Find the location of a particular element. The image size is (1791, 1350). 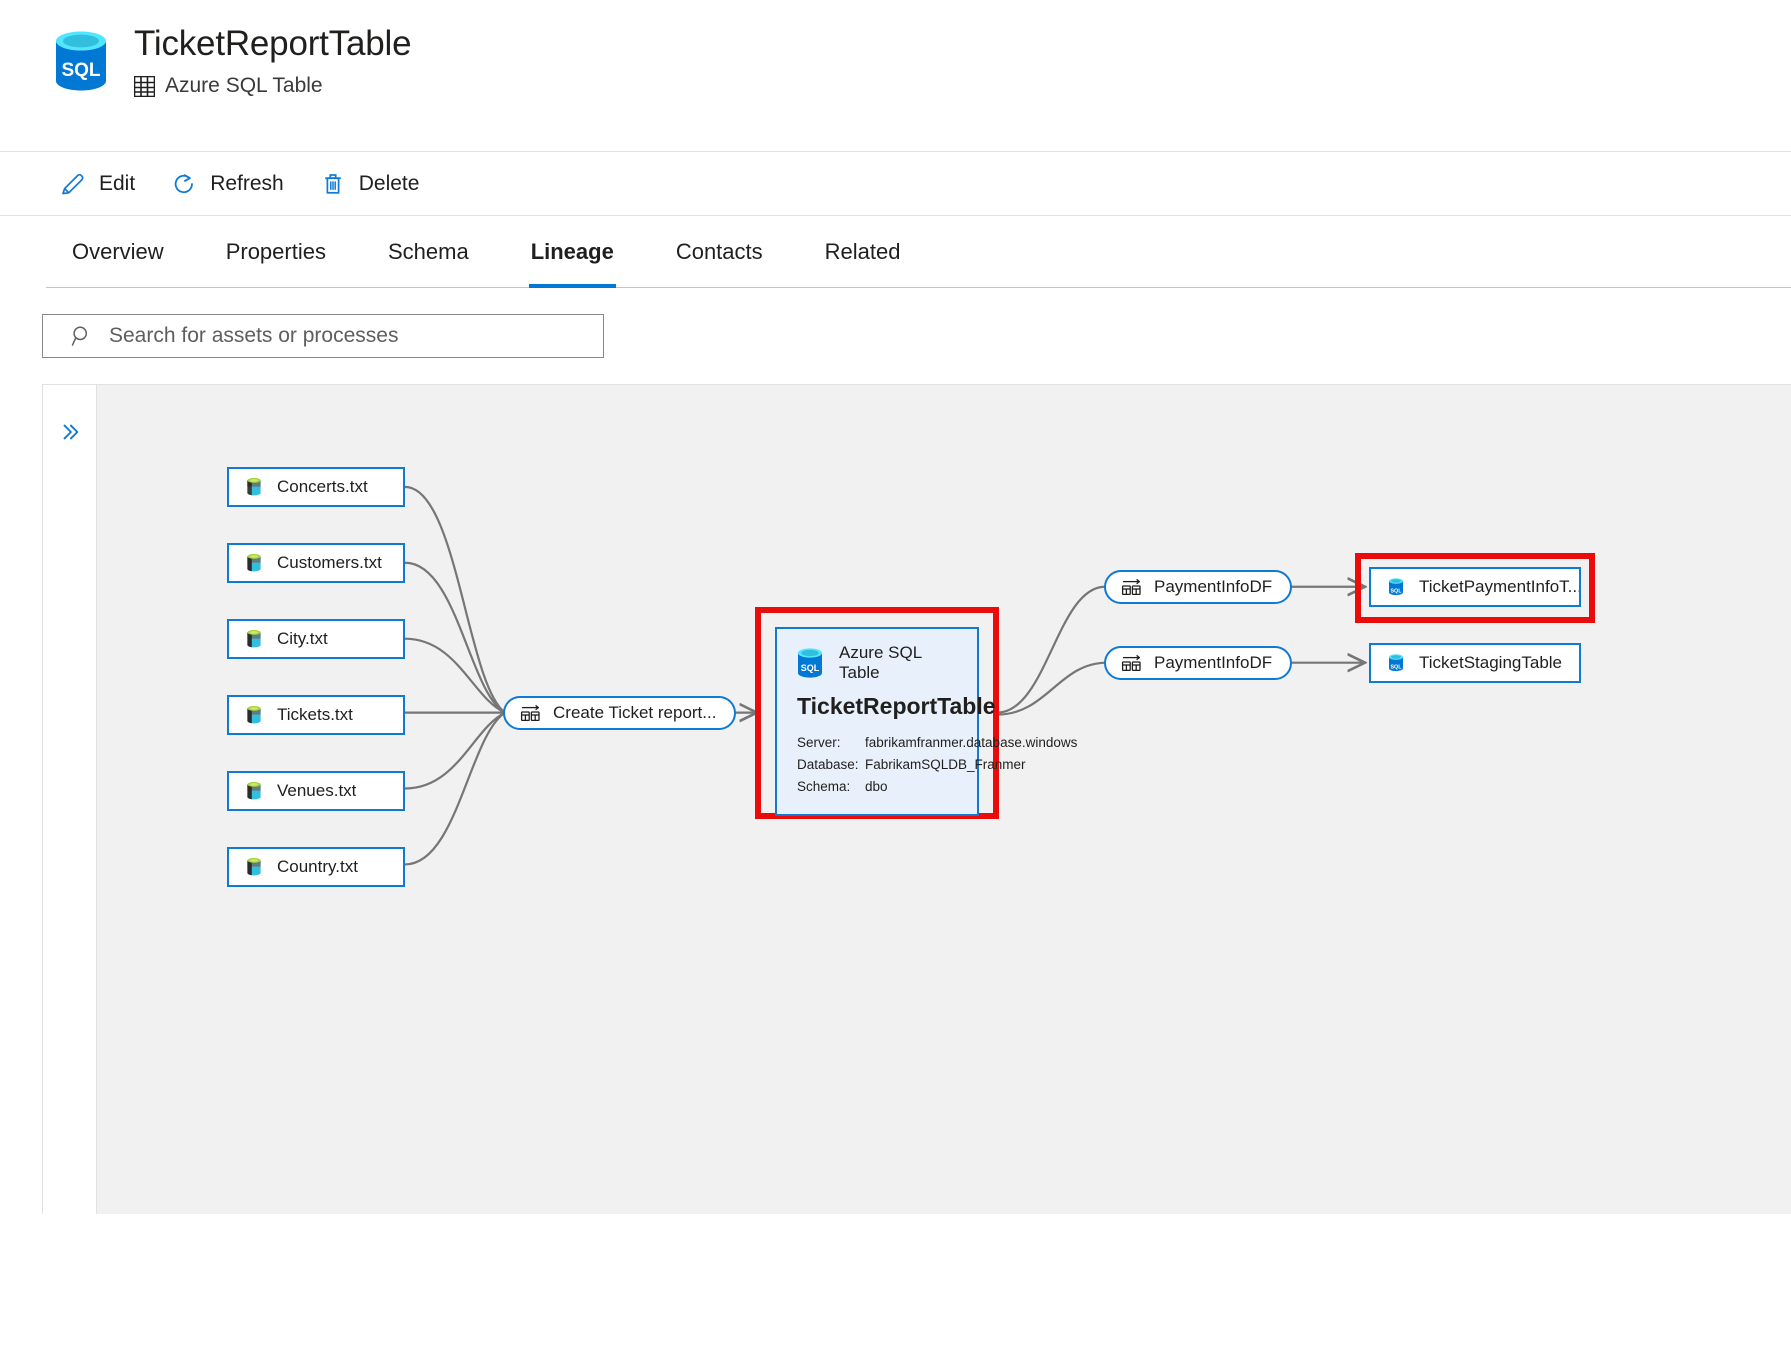

lineage-source-label: Country.txt is located at coordinates (317, 866).